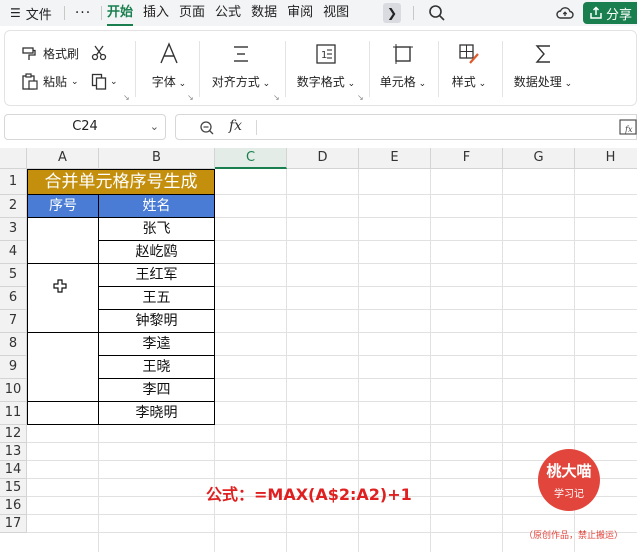 The height and width of the screenshot is (552, 637). I want to click on more-menu-button: ···, so click(83, 13).